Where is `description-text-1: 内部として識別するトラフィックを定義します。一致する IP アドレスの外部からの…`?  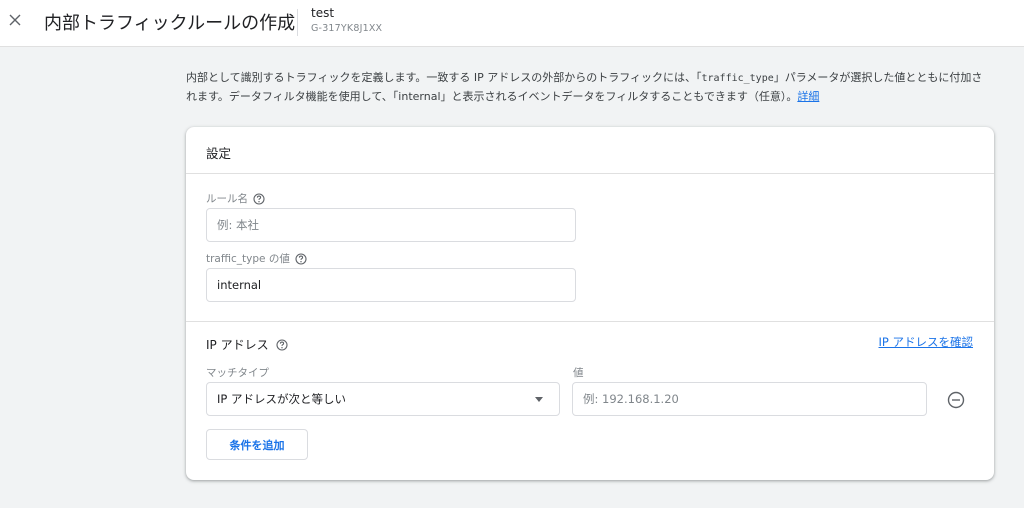
description-text-1: 内部として識別するトラフィックを定義します。一致する IP アドレスの外部からの… is located at coordinates (444, 77).